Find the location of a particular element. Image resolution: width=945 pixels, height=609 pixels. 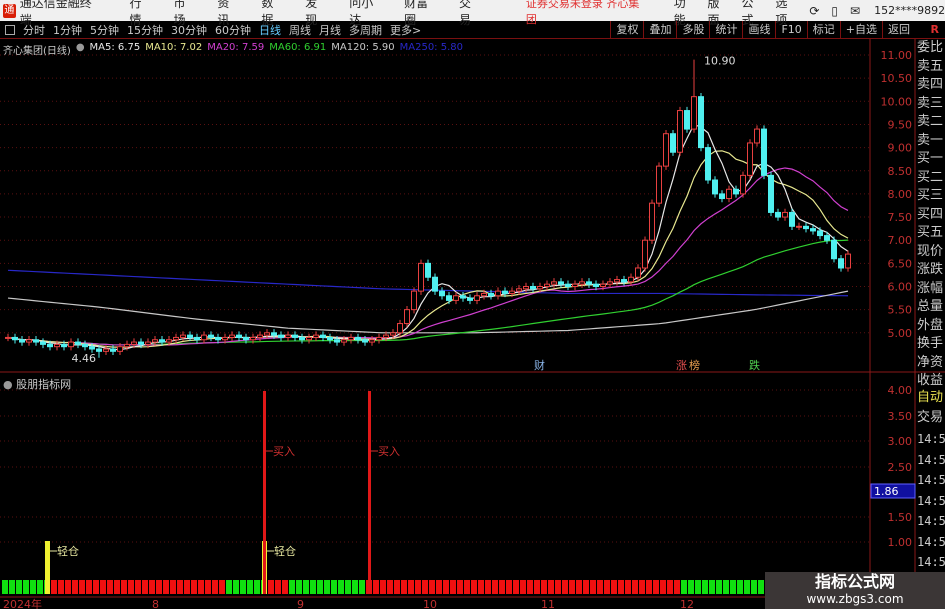

quote-field: 卖一 is located at coordinates (930, 140).